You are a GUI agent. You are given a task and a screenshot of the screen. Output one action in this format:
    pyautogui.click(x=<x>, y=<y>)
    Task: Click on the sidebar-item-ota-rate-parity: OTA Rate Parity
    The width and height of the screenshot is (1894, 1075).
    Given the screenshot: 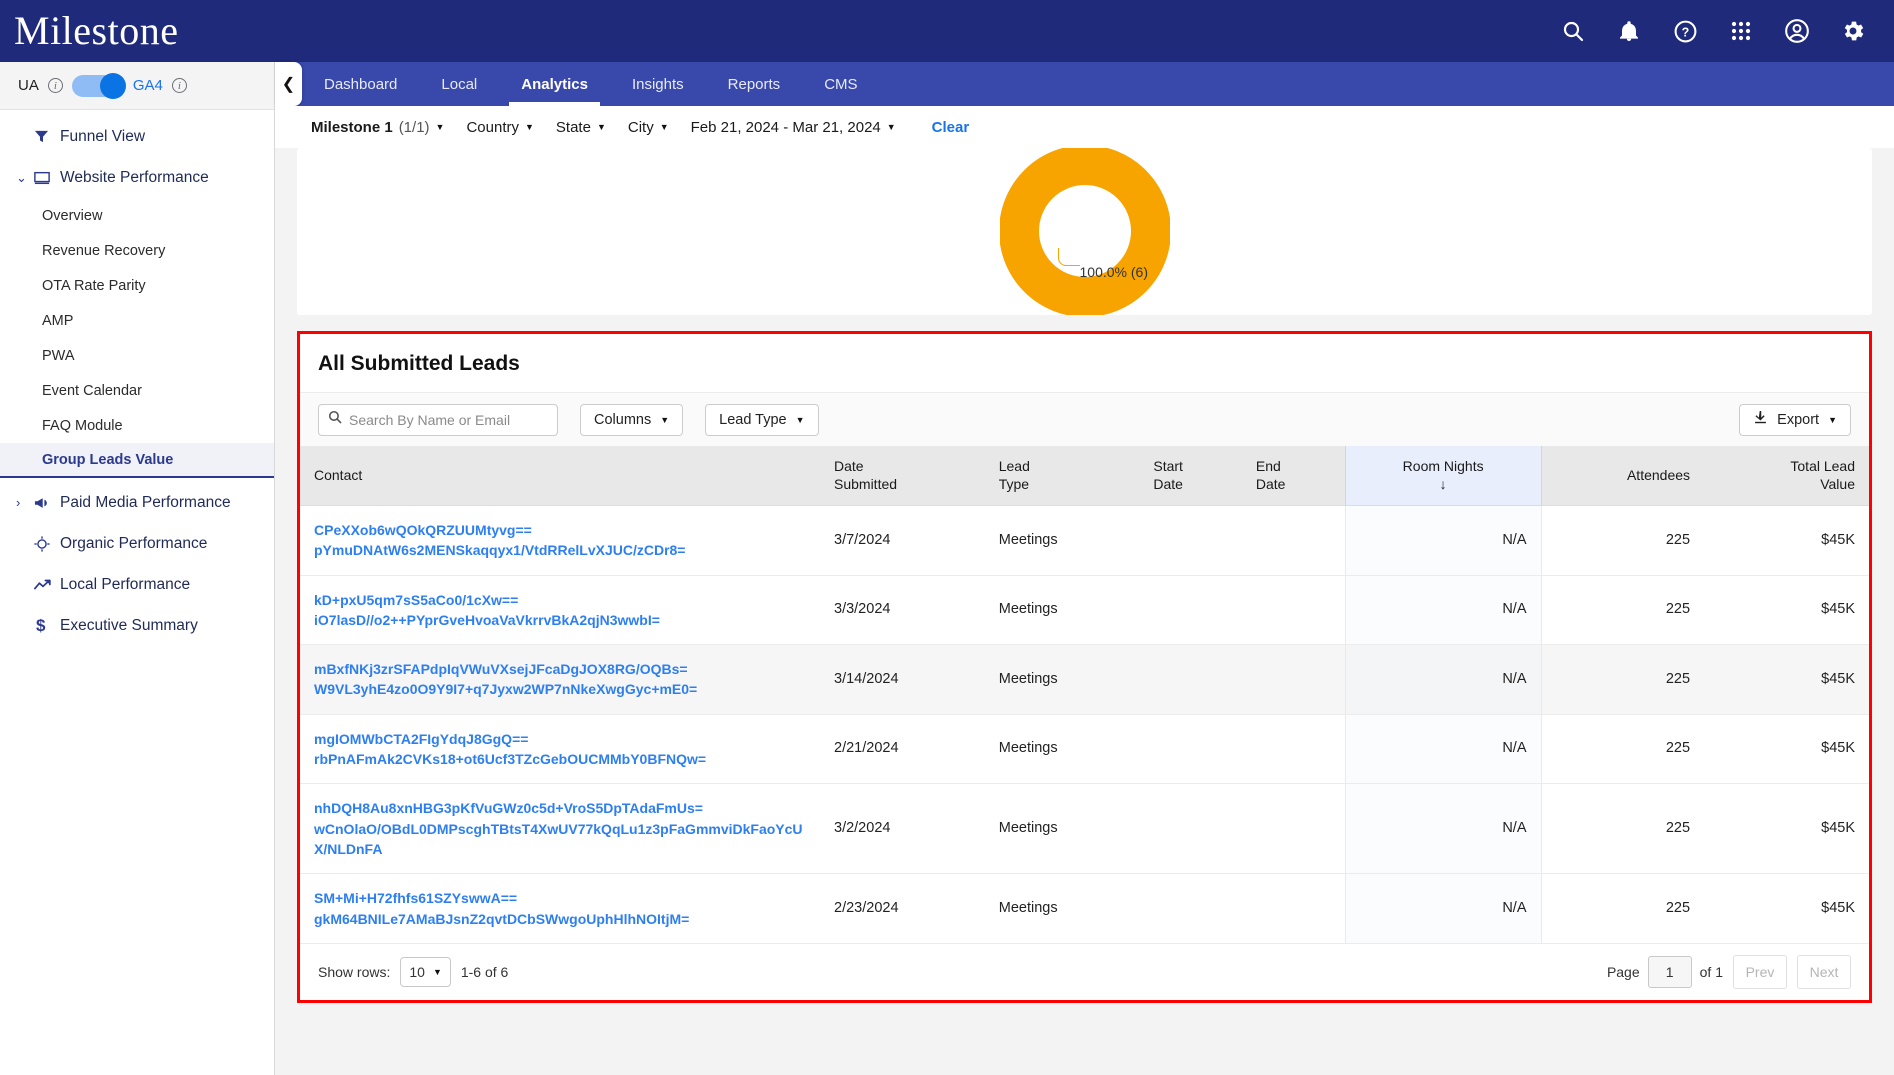 What is the action you would take?
    pyautogui.click(x=137, y=285)
    